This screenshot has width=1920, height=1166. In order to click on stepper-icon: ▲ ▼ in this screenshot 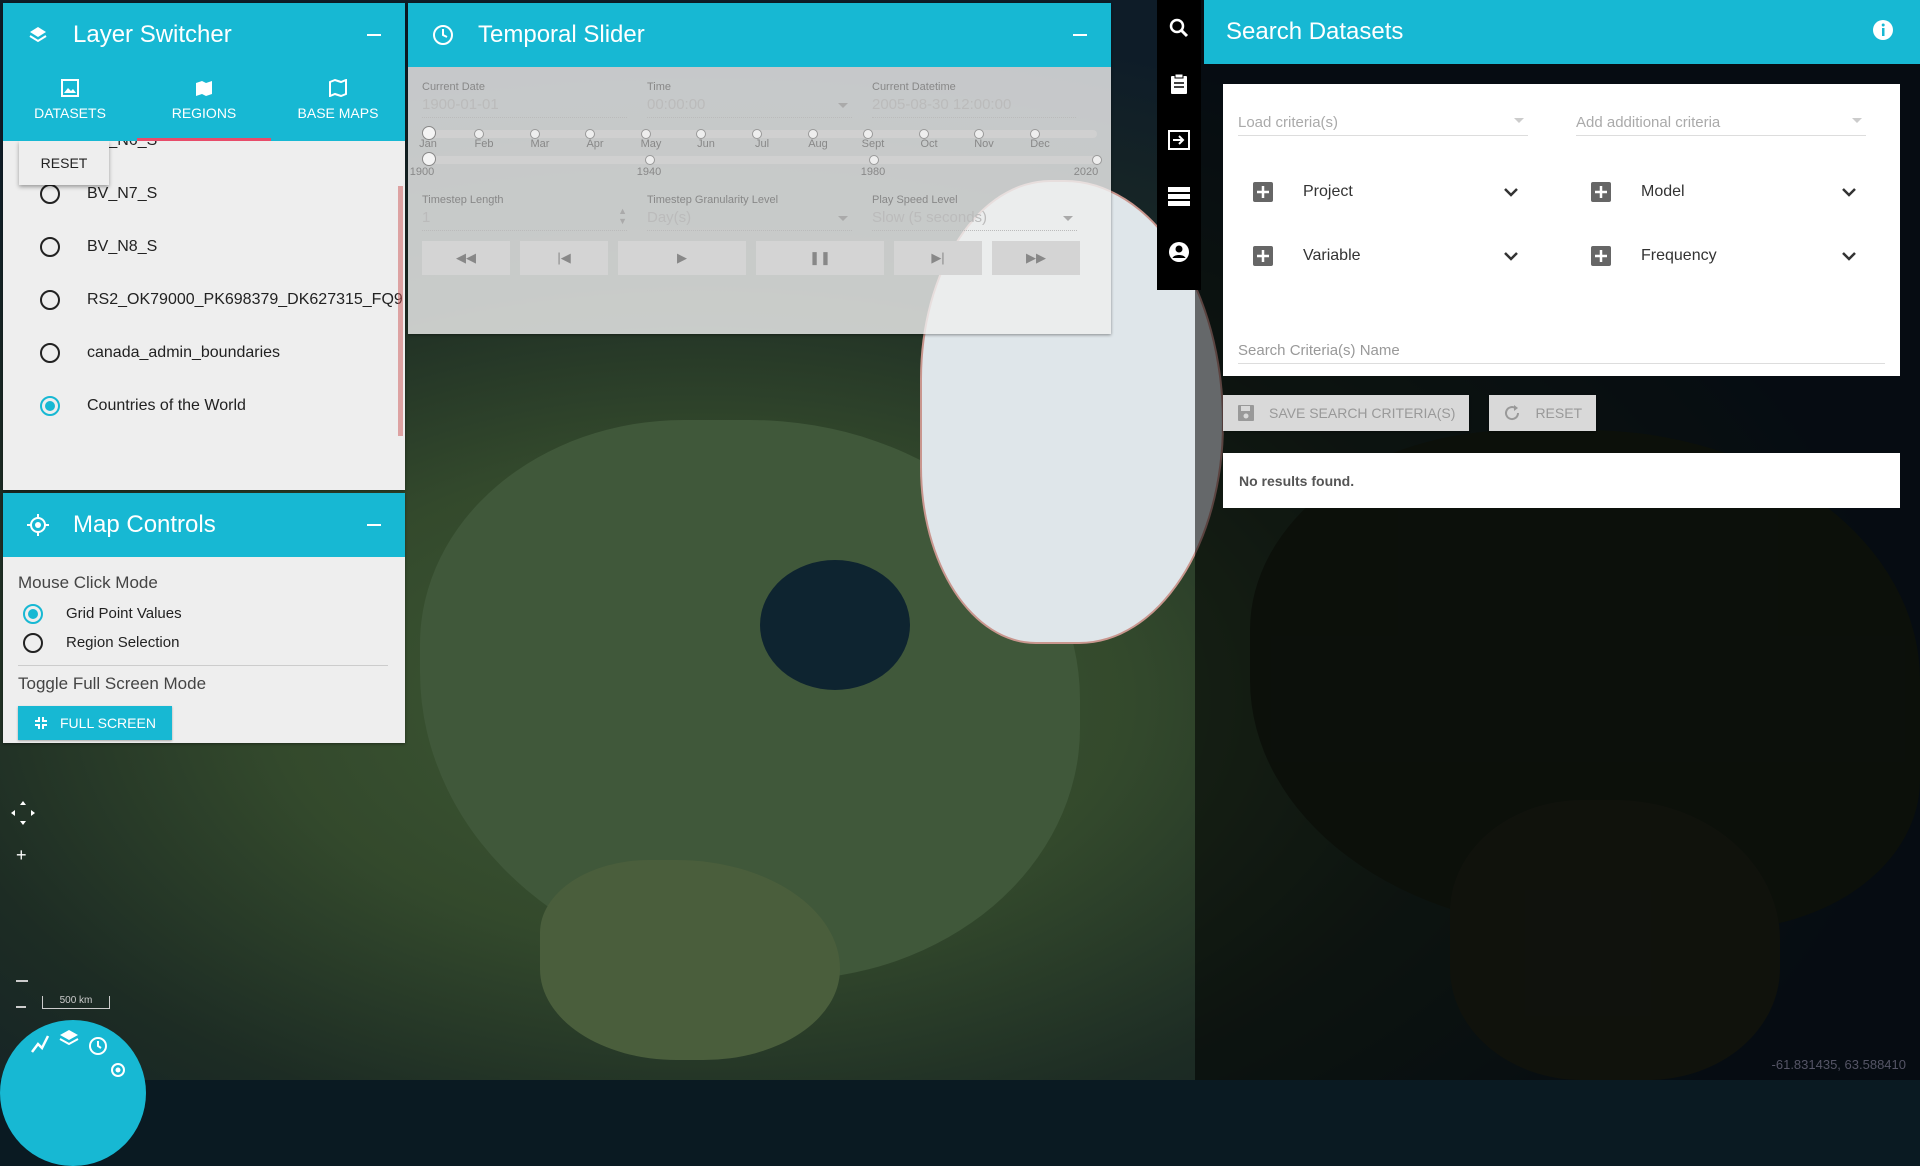, I will do `click(622, 218)`.